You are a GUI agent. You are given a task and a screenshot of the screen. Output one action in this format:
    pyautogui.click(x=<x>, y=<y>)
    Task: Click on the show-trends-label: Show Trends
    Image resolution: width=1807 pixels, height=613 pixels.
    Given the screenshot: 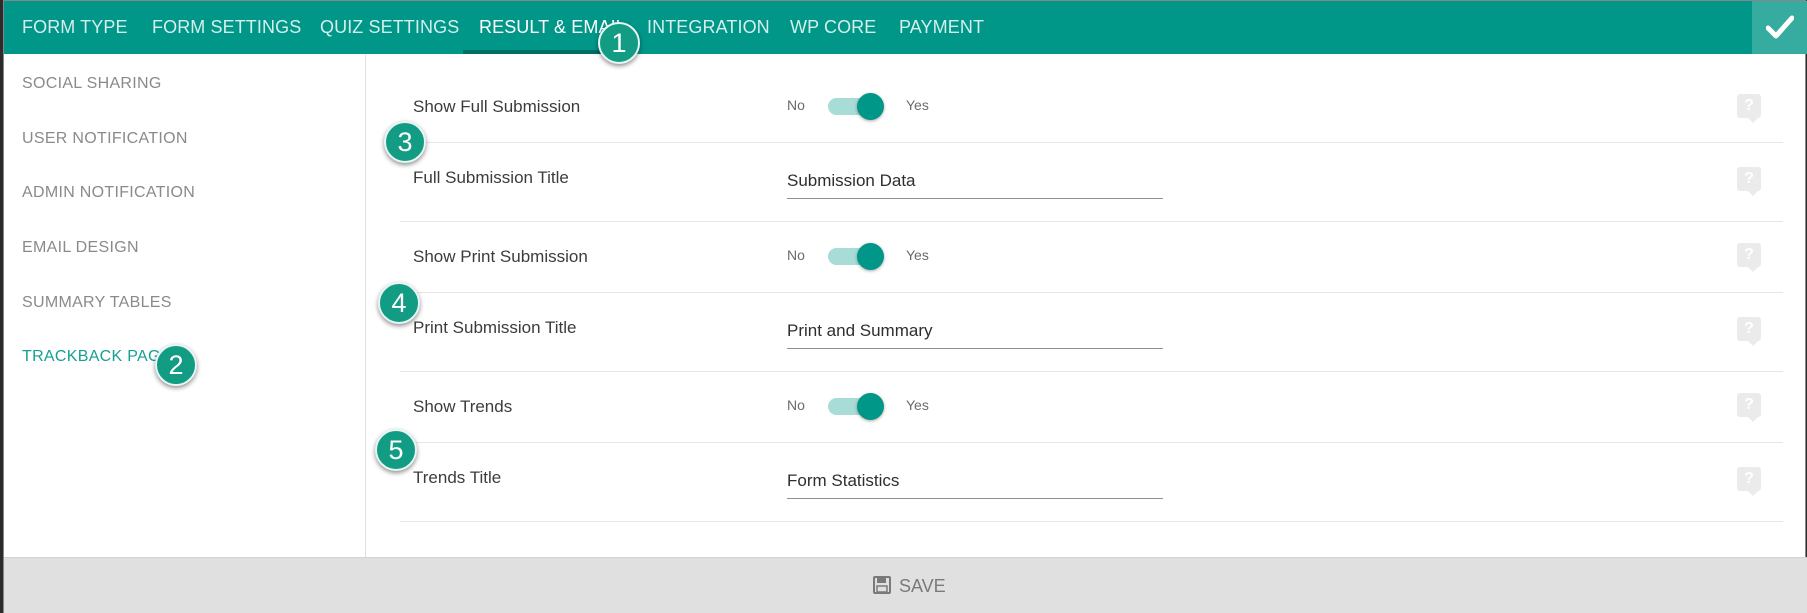 What is the action you would take?
    pyautogui.click(x=463, y=406)
    